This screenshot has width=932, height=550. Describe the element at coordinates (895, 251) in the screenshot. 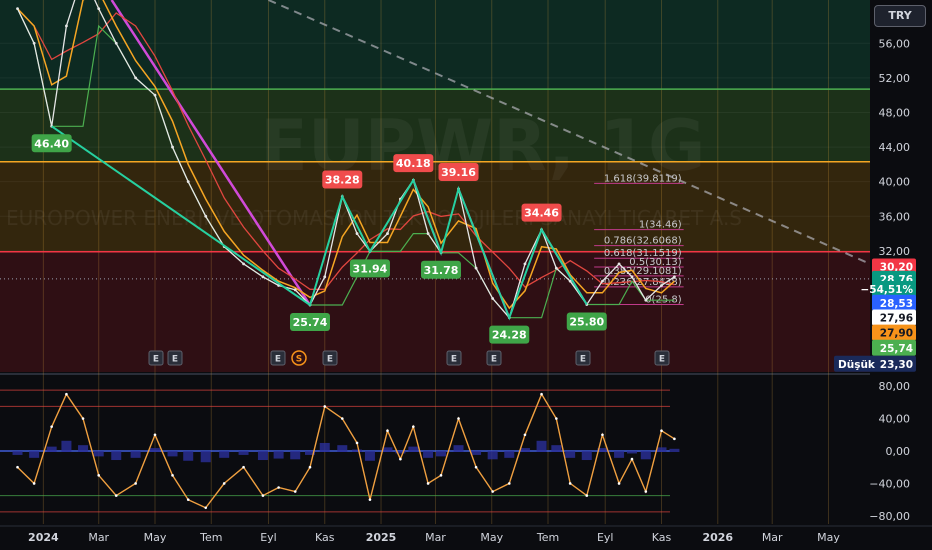

I see `price-tick-label: 32,00` at that location.